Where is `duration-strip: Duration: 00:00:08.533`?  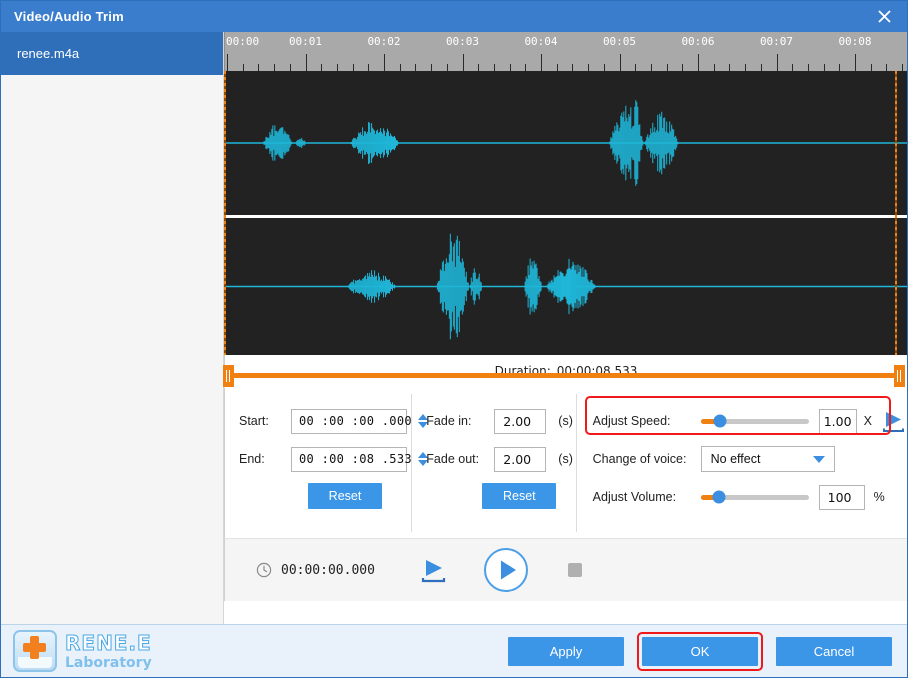 duration-strip: Duration: 00:00:08.533 is located at coordinates (565, 371).